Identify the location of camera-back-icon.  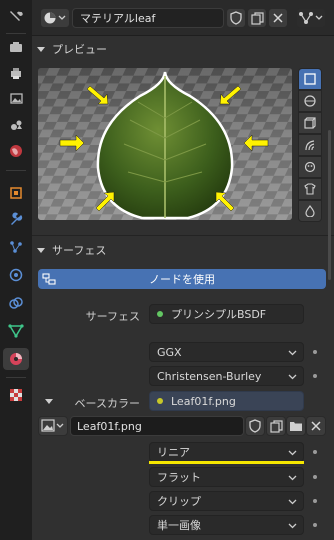
(16, 47).